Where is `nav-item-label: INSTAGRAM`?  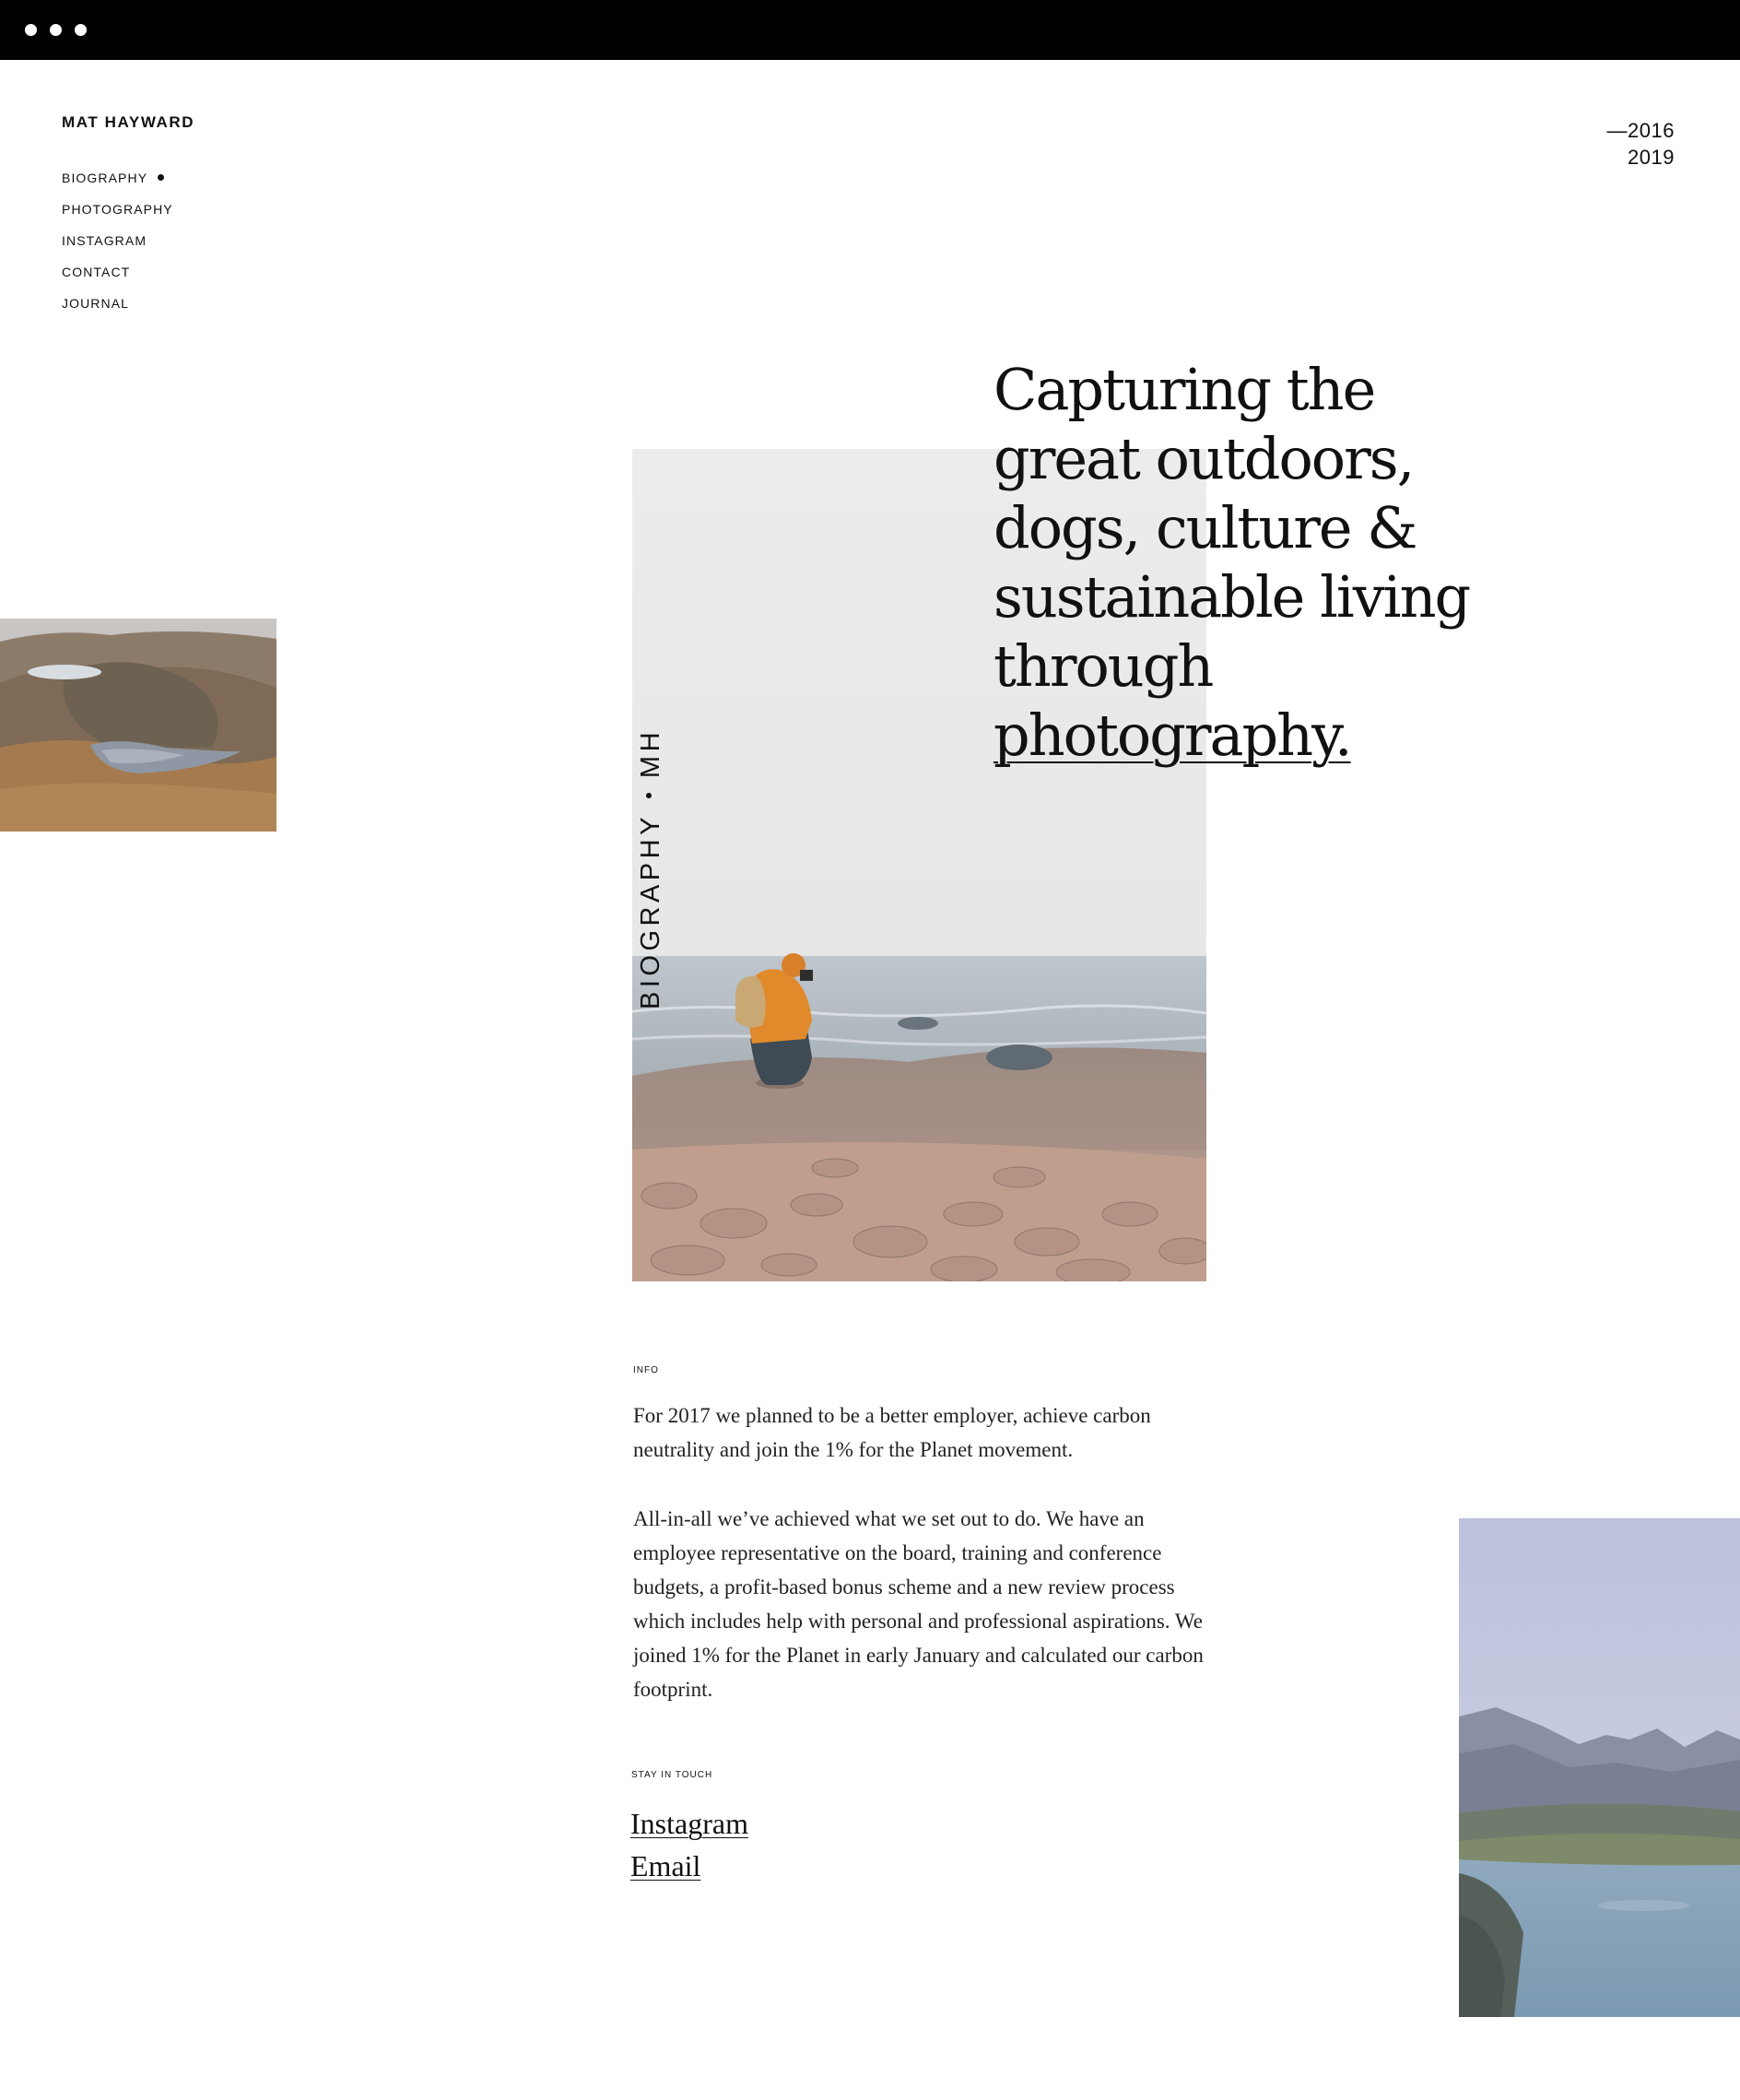 nav-item-label: INSTAGRAM is located at coordinates (104, 240).